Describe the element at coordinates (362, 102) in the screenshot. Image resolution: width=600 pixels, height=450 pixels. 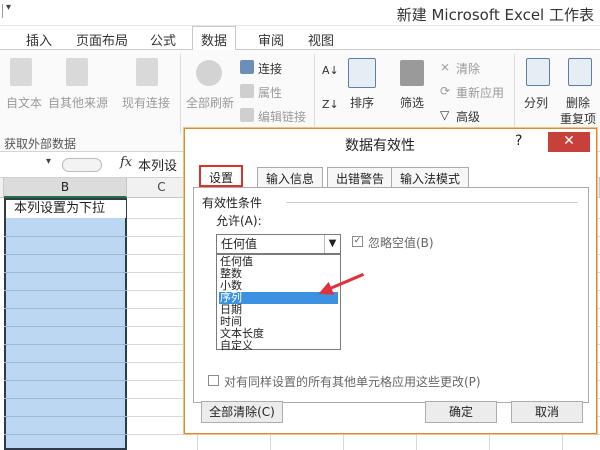
I see `sort-button: 排序` at that location.